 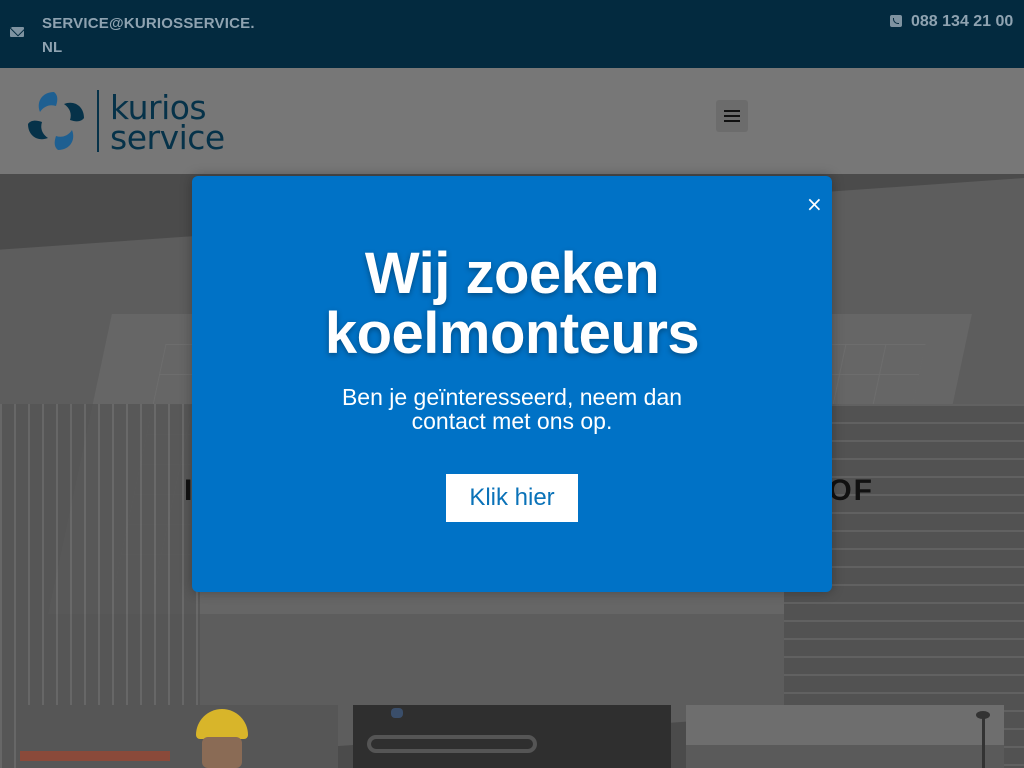 I want to click on site-header: kurios service, so click(x=512, y=121).